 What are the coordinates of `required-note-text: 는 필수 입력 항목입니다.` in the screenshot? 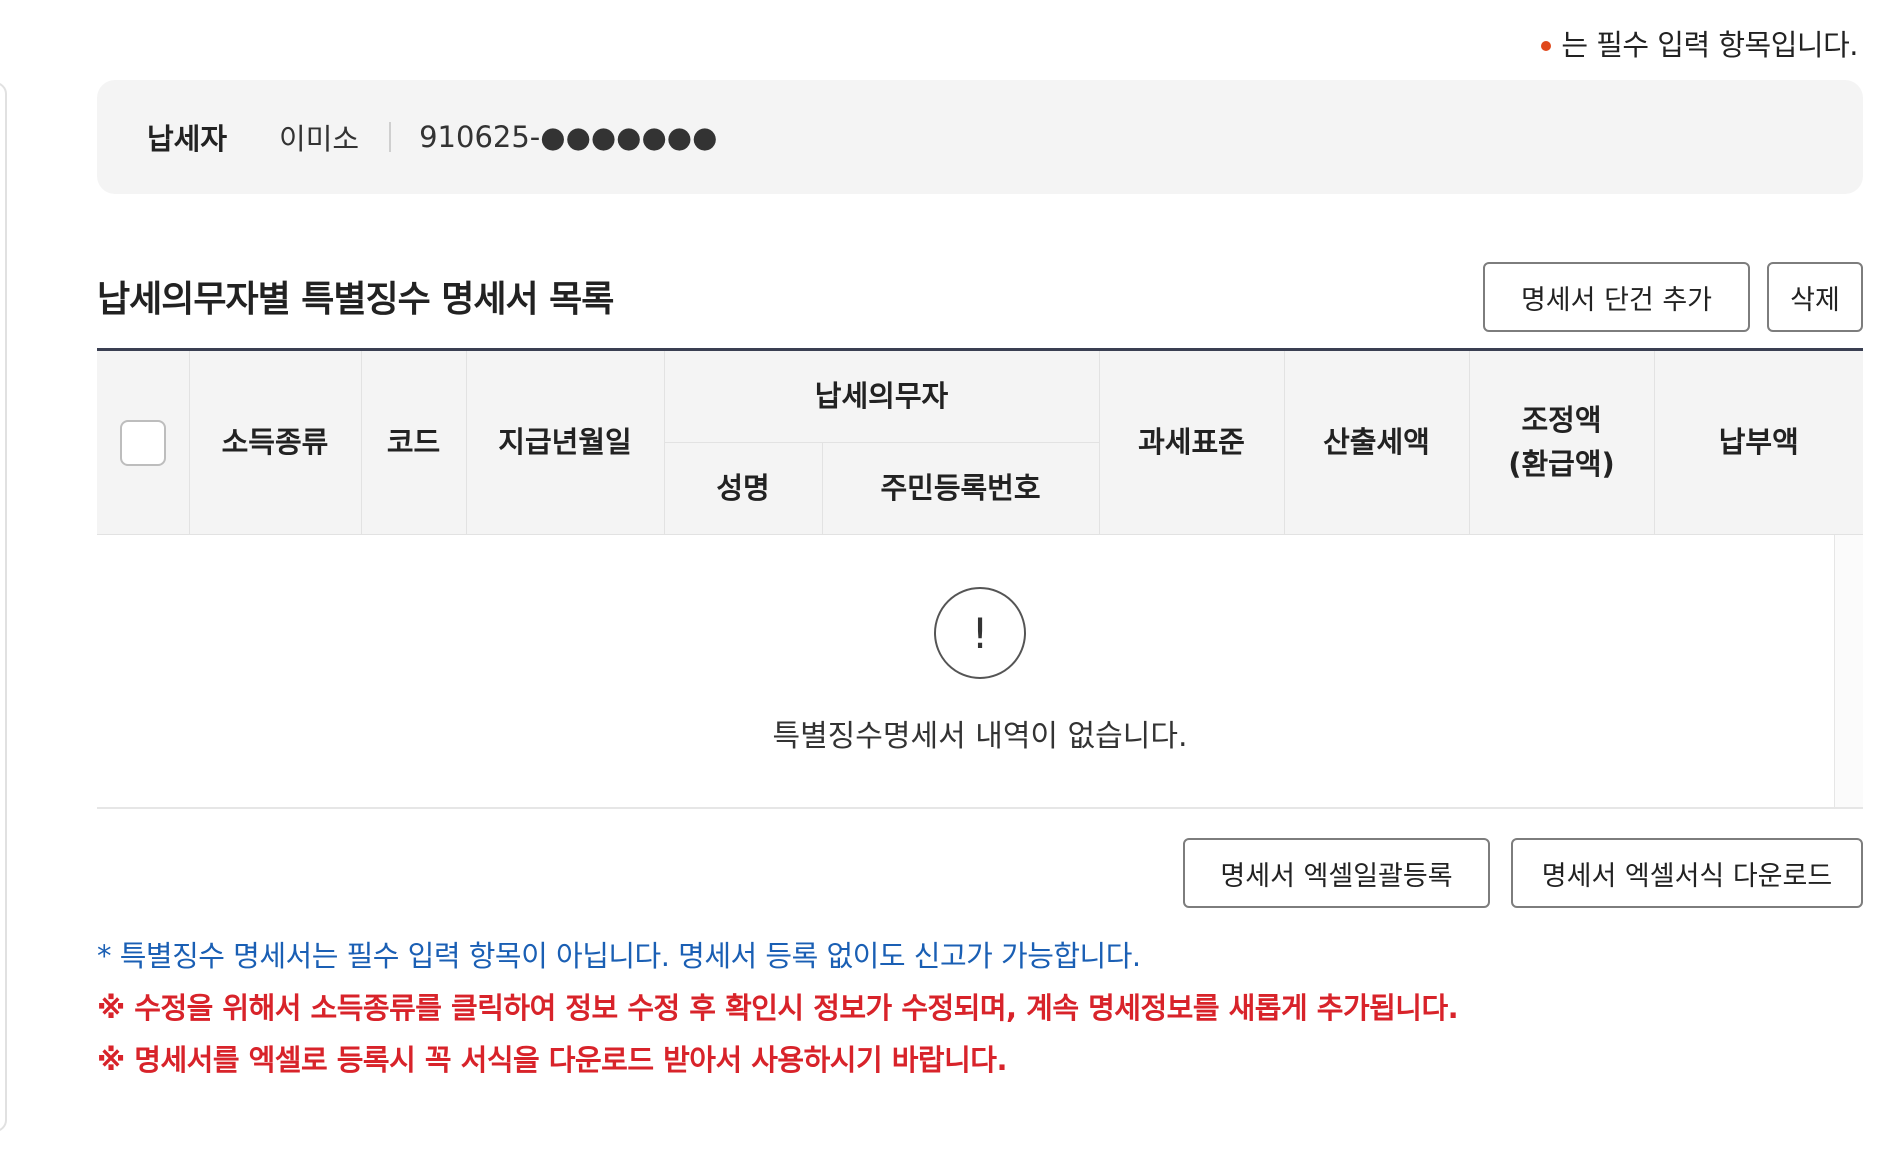 It's located at (1709, 45).